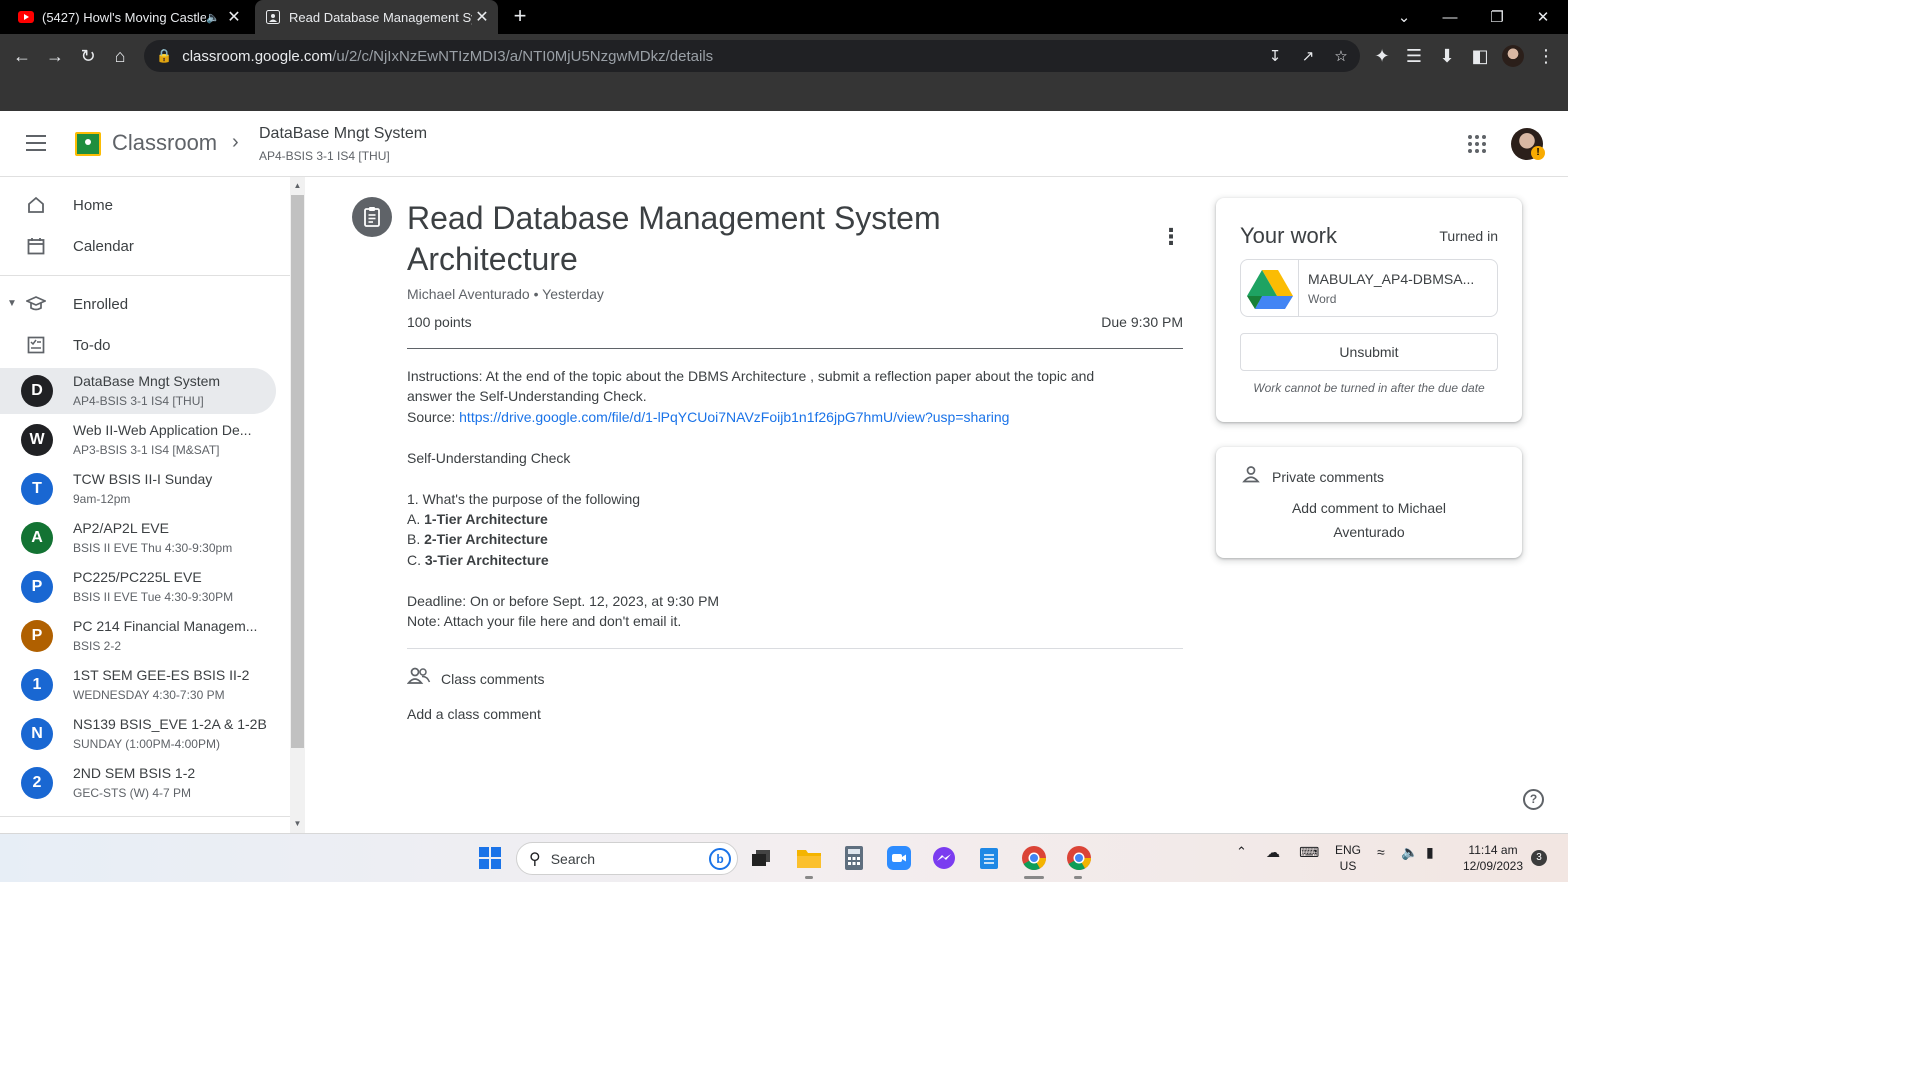 The image size is (1920, 1080). Describe the element at coordinates (899, 858) in the screenshot. I see `zoom-icon` at that location.